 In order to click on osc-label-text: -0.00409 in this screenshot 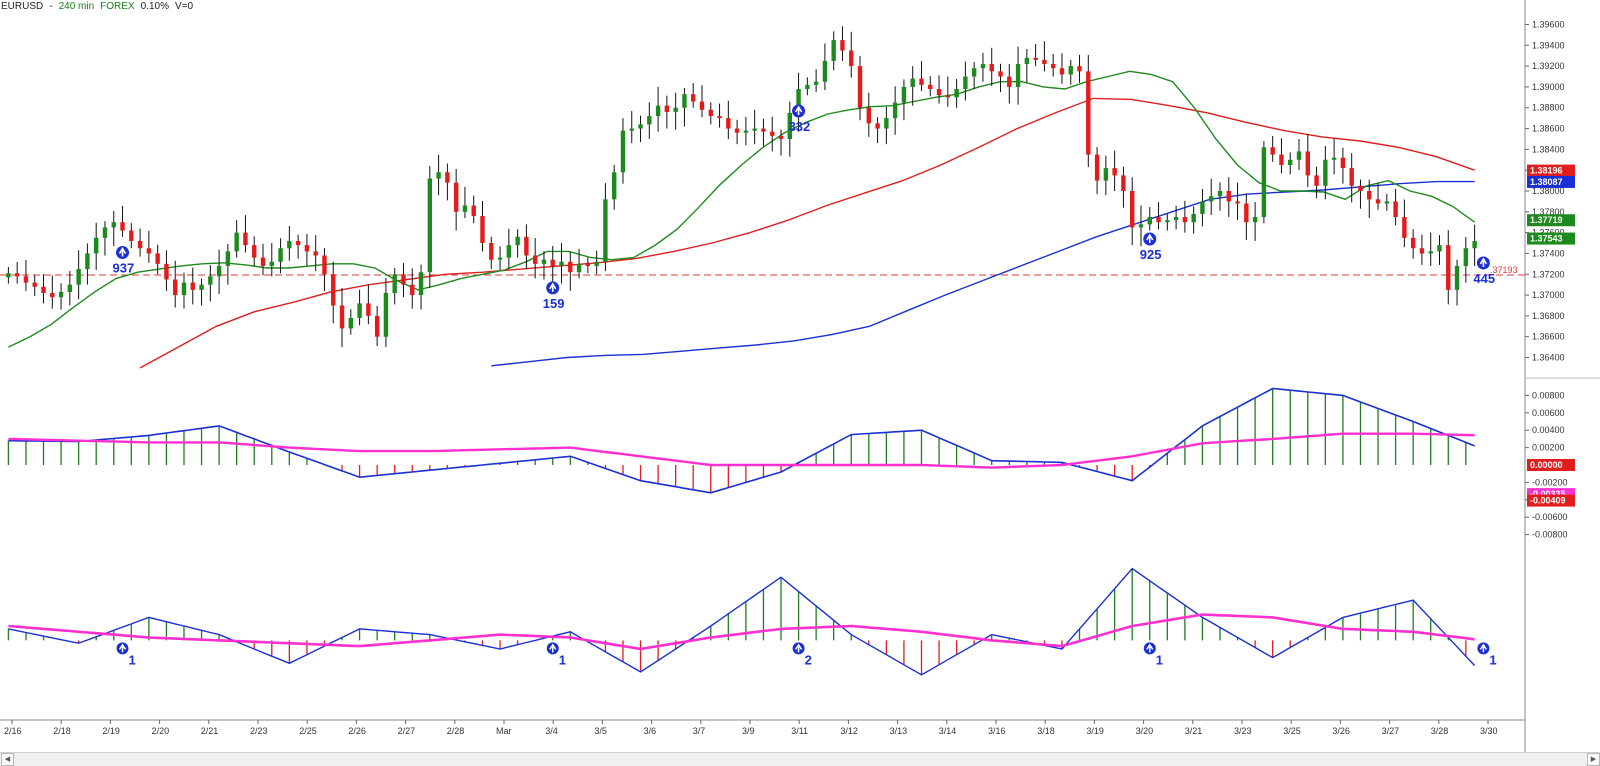, I will do `click(1548, 501)`.